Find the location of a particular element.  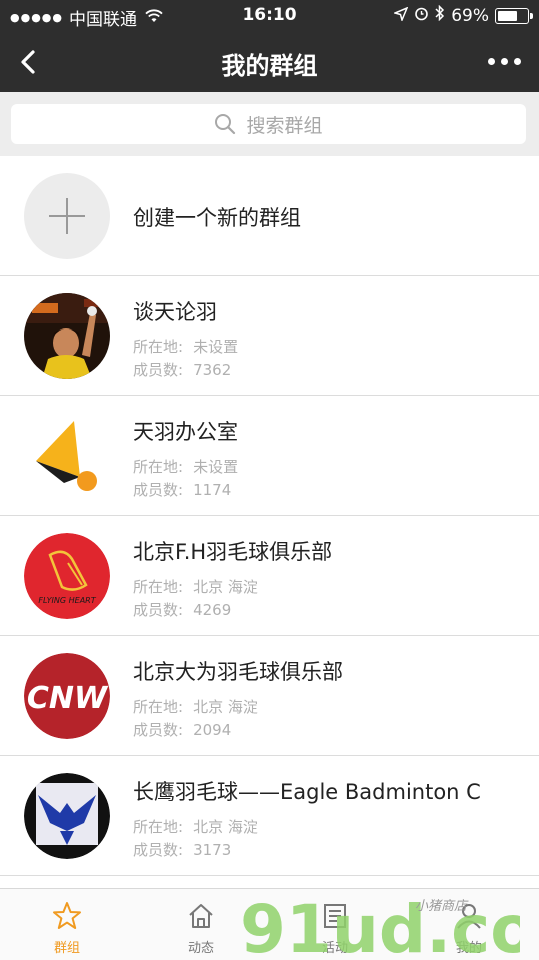

group-name: 长鹰羽毛球——Eagle Badminton C is located at coordinates (307, 792).